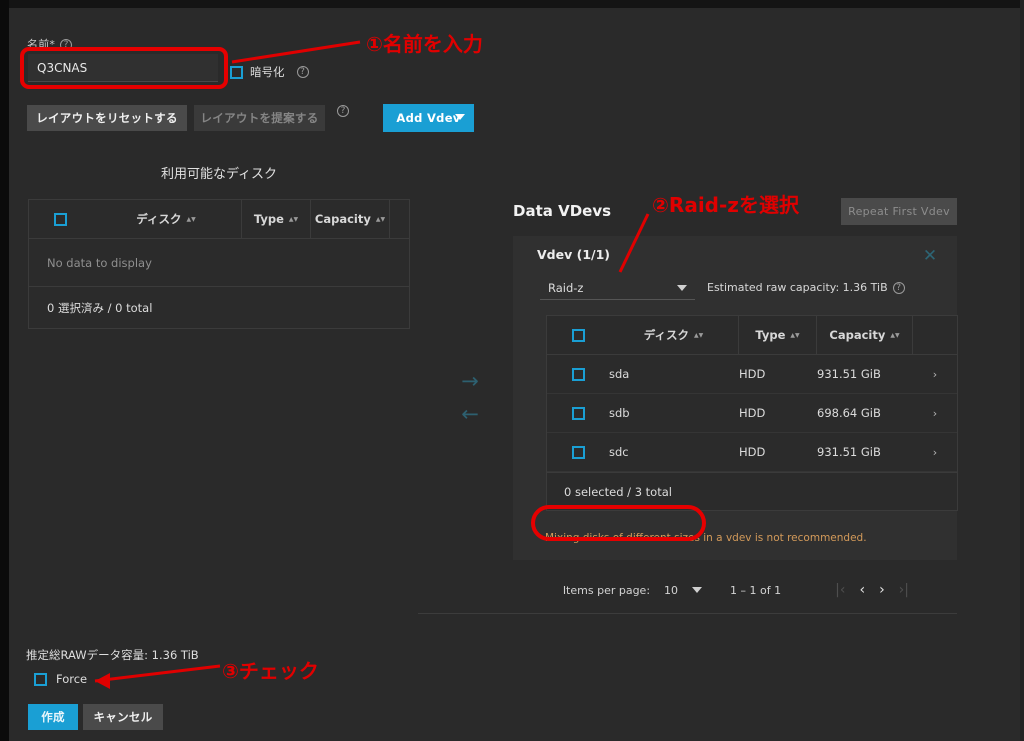 Image resolution: width=1024 pixels, height=741 pixels. Describe the element at coordinates (41, 44) in the screenshot. I see `name-label-text: 名前*` at that location.